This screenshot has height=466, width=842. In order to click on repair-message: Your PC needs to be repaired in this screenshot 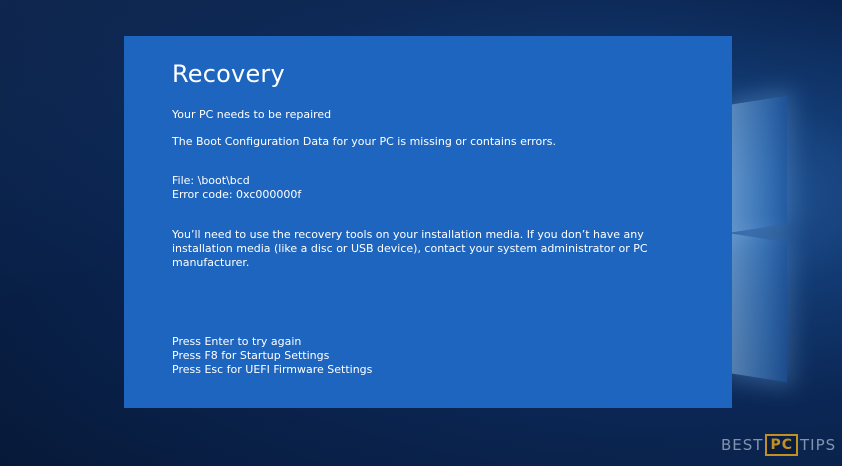, I will do `click(252, 114)`.